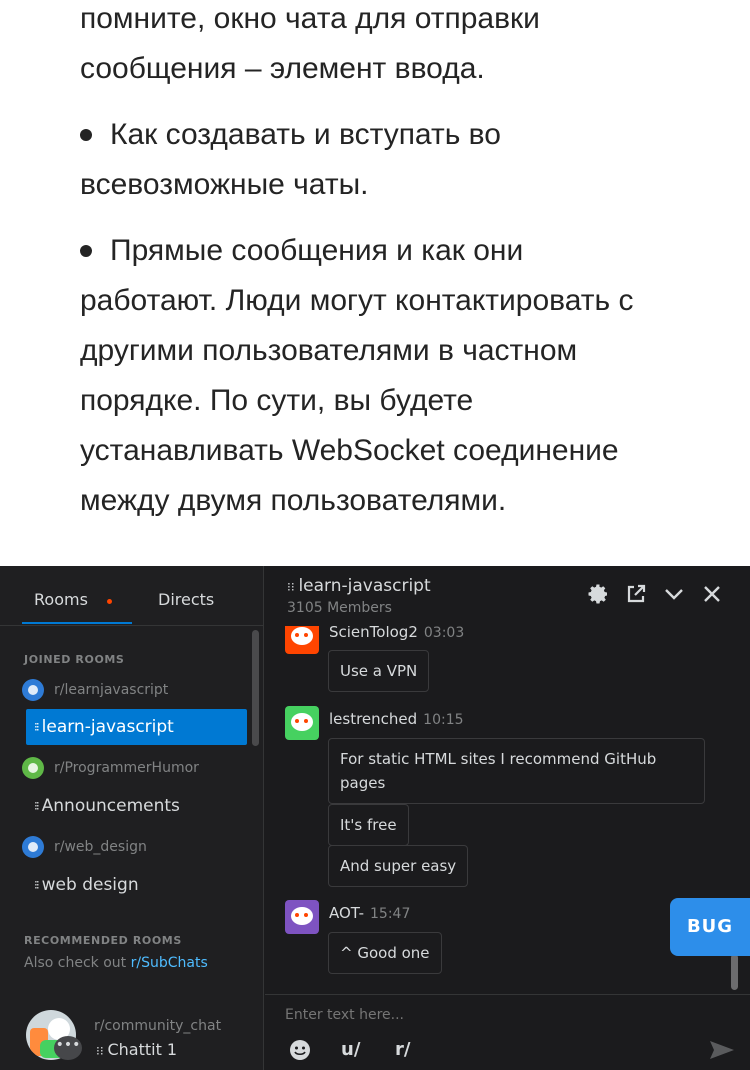 This screenshot has height=1070, width=750. Describe the element at coordinates (100, 847) in the screenshot. I see `community-name: r/web_design` at that location.